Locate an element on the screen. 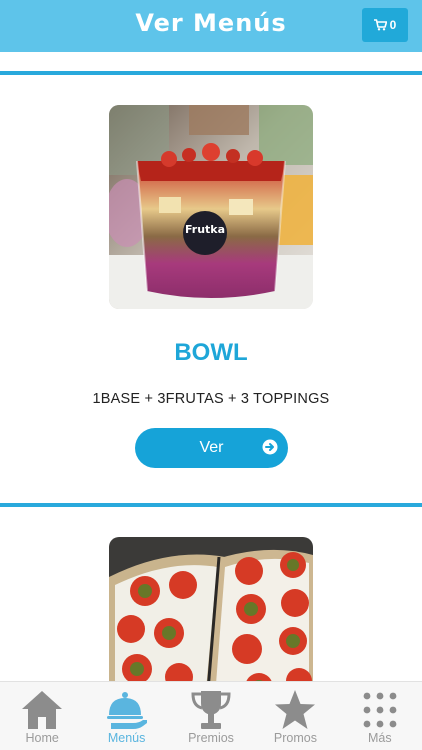 This screenshot has width=422, height=750. tab-label: Más is located at coordinates (380, 738).